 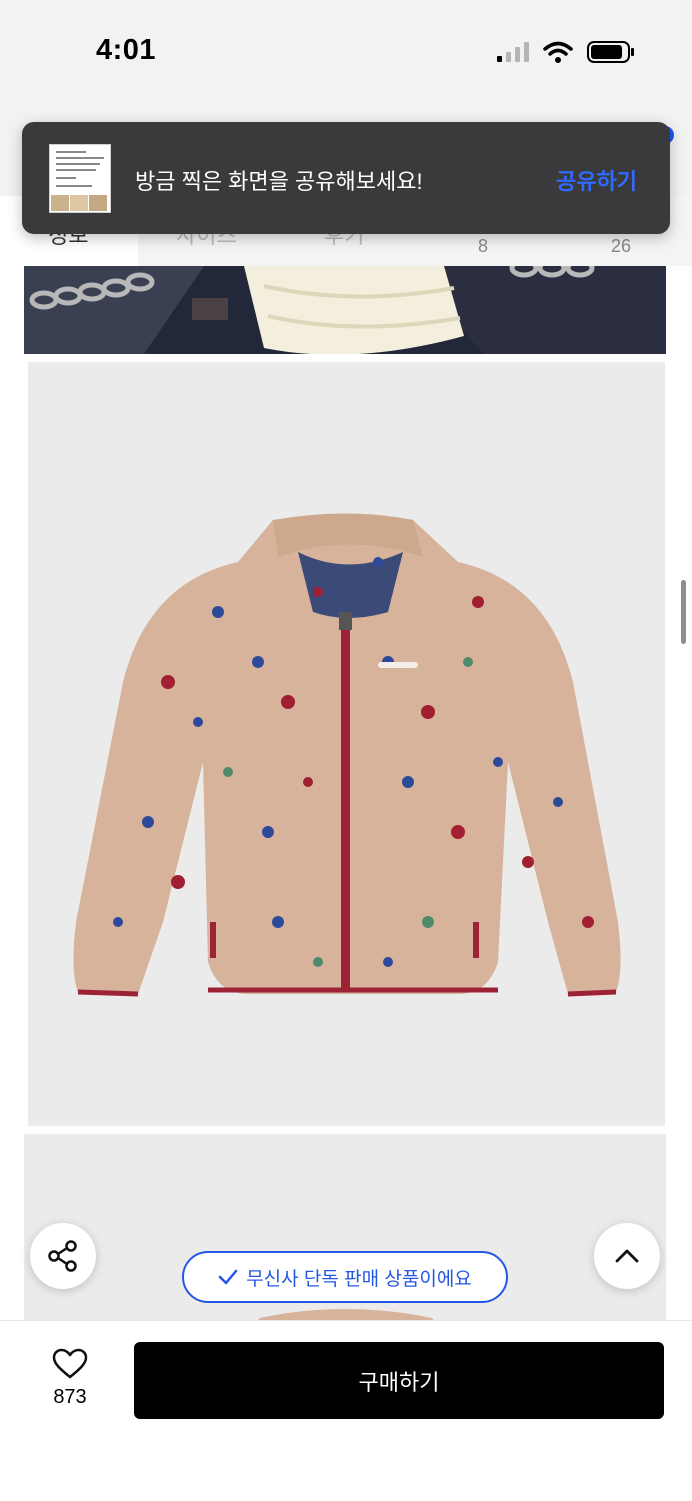 I want to click on scroll-indicator, so click(x=683, y=612).